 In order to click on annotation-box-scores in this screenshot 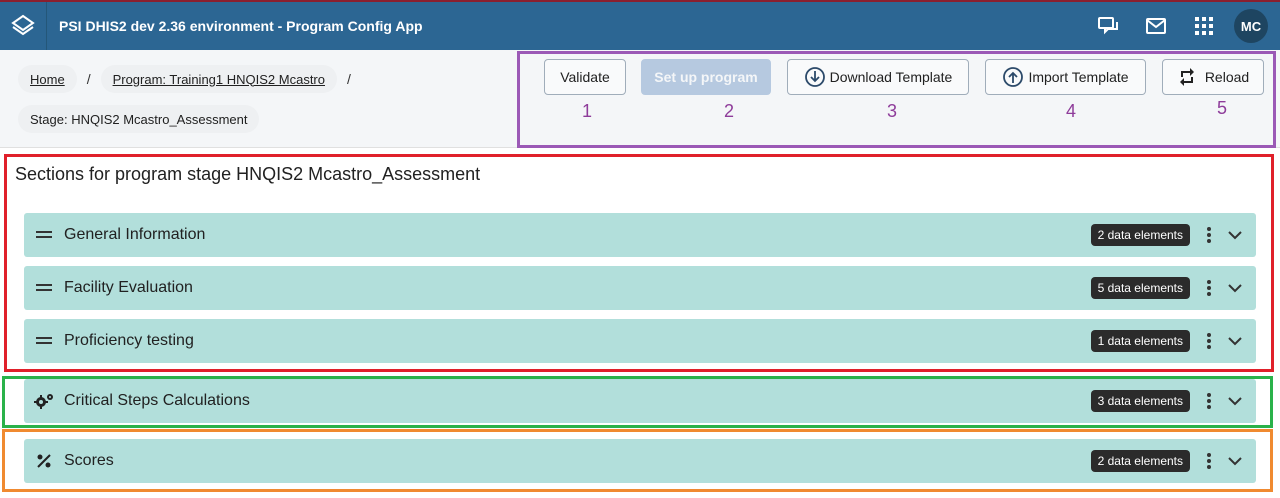, I will do `click(637, 460)`.